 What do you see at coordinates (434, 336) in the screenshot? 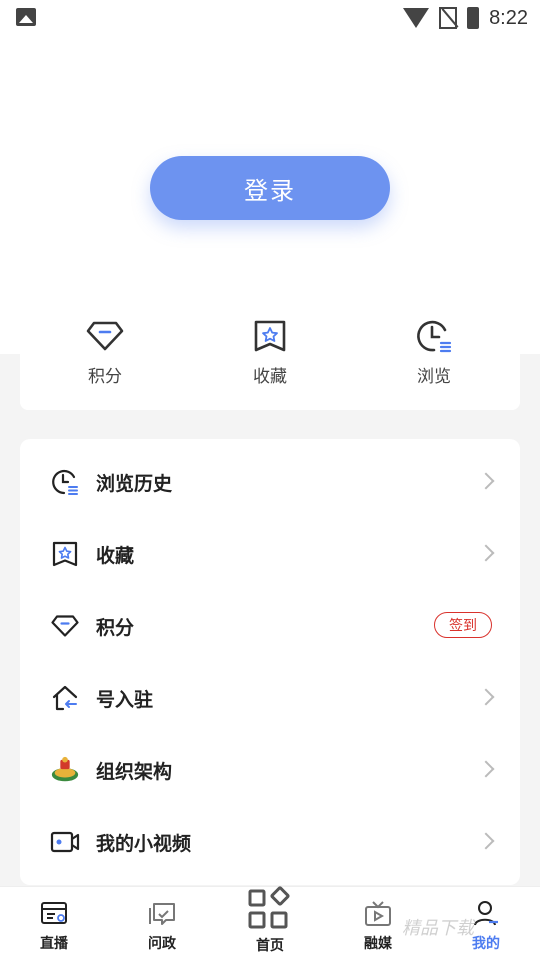
I see `clock-icon` at bounding box center [434, 336].